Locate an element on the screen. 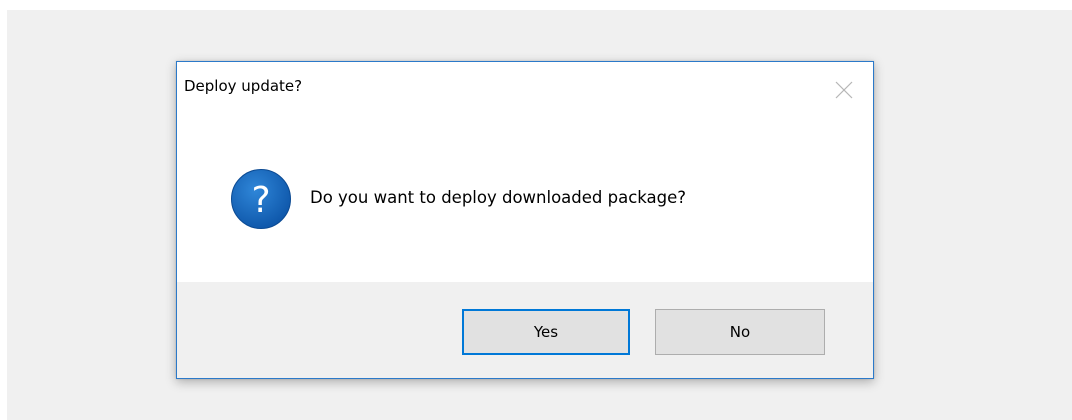 This screenshot has height=420, width=1072. dialog-button-bar: Yes No is located at coordinates (525, 330).